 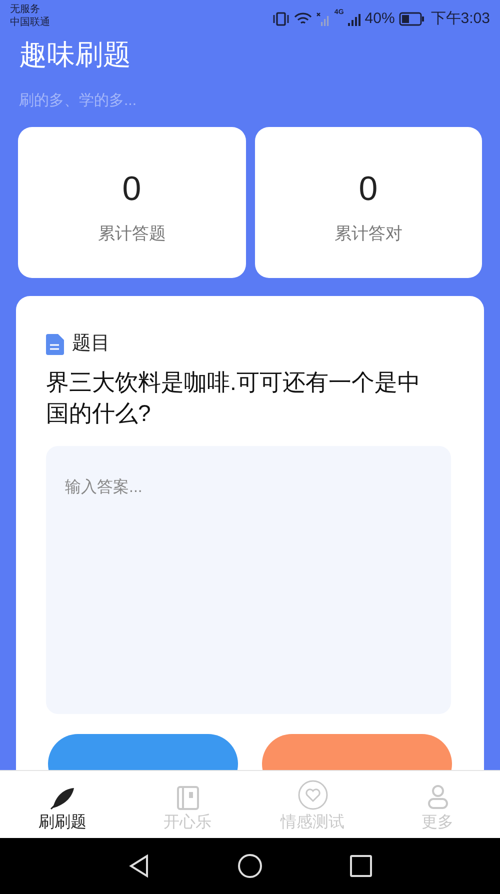 I want to click on question-text: 界三大饮料是咖啡.可可还有一个是中国的什么?, so click(x=234, y=398).